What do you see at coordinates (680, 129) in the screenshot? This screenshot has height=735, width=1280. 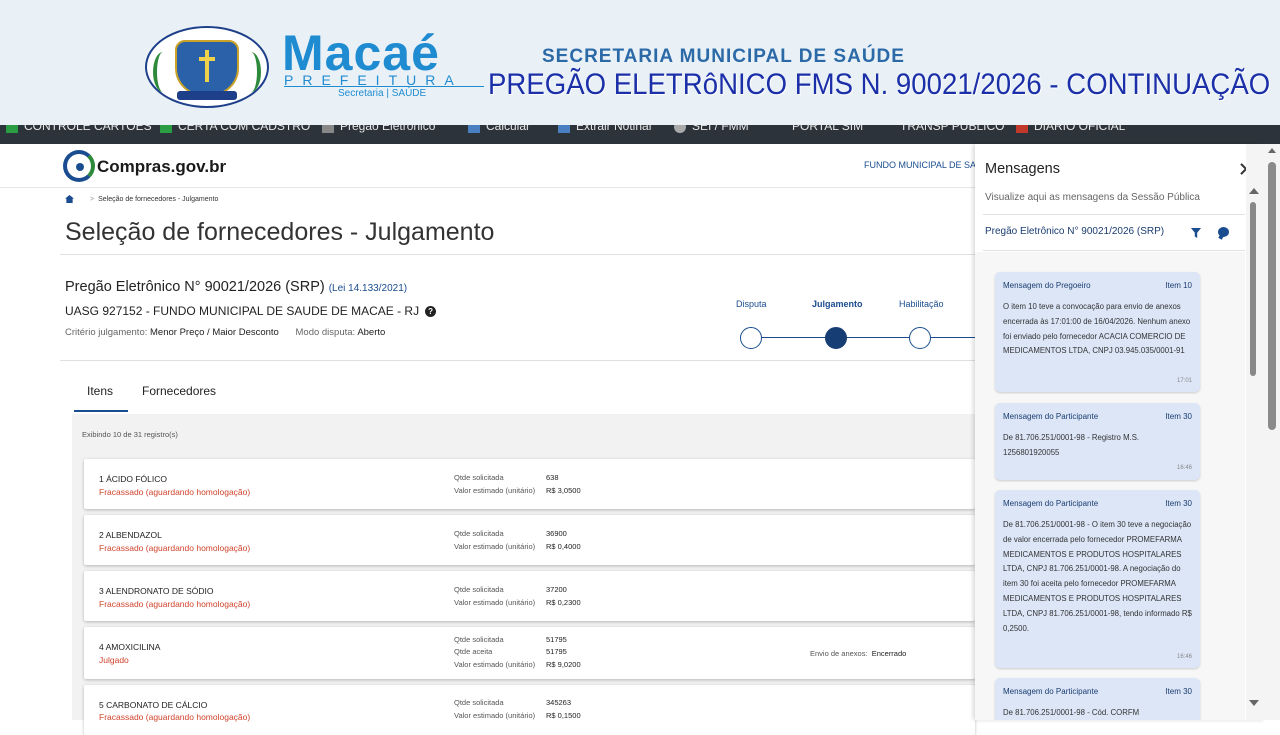 I see `globe-icon` at bounding box center [680, 129].